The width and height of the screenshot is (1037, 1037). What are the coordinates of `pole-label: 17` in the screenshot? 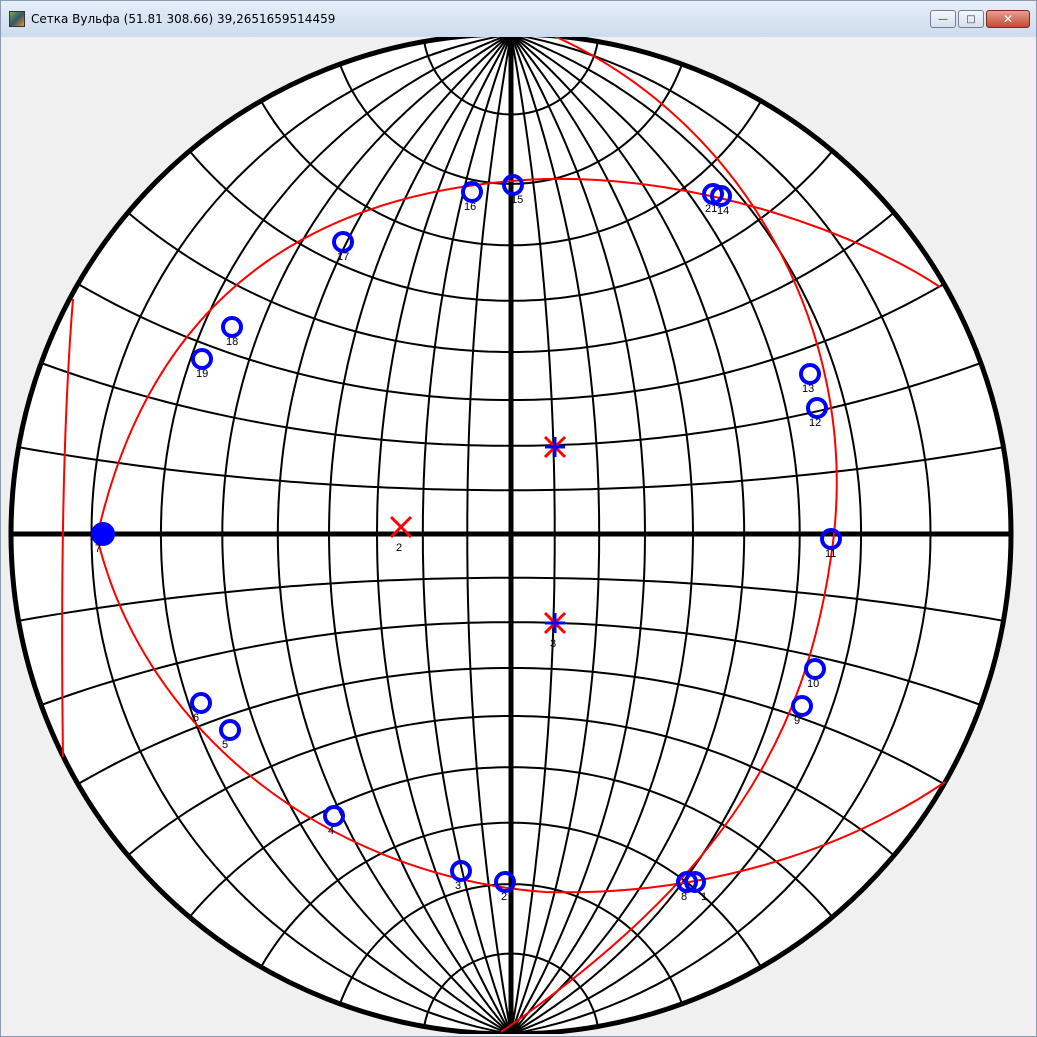 It's located at (343, 257).